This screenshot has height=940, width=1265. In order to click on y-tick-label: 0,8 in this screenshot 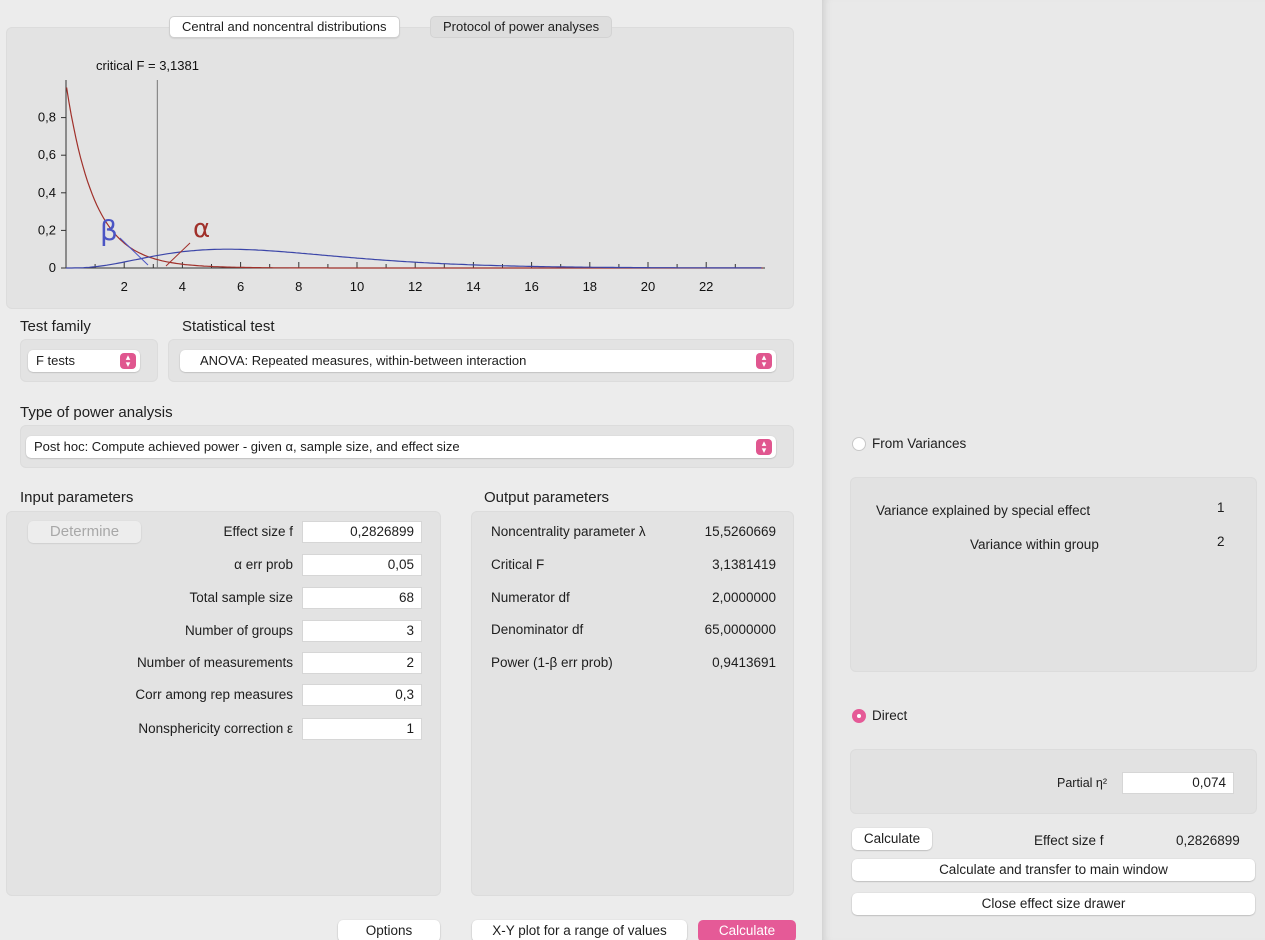, I will do `click(47, 117)`.